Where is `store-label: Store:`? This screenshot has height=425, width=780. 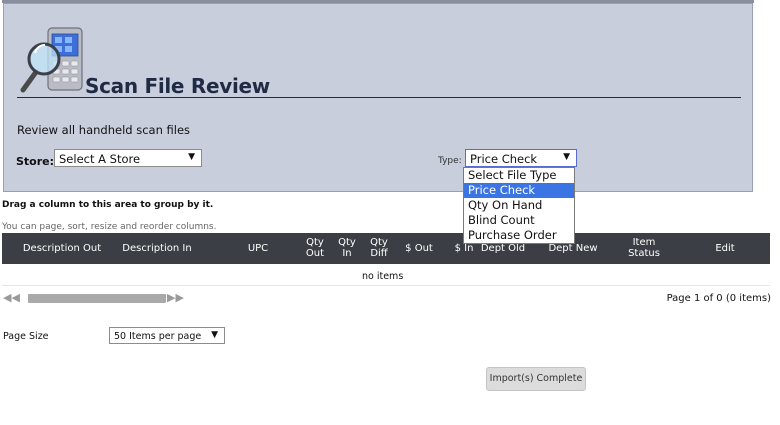
store-label: Store: is located at coordinates (35, 161).